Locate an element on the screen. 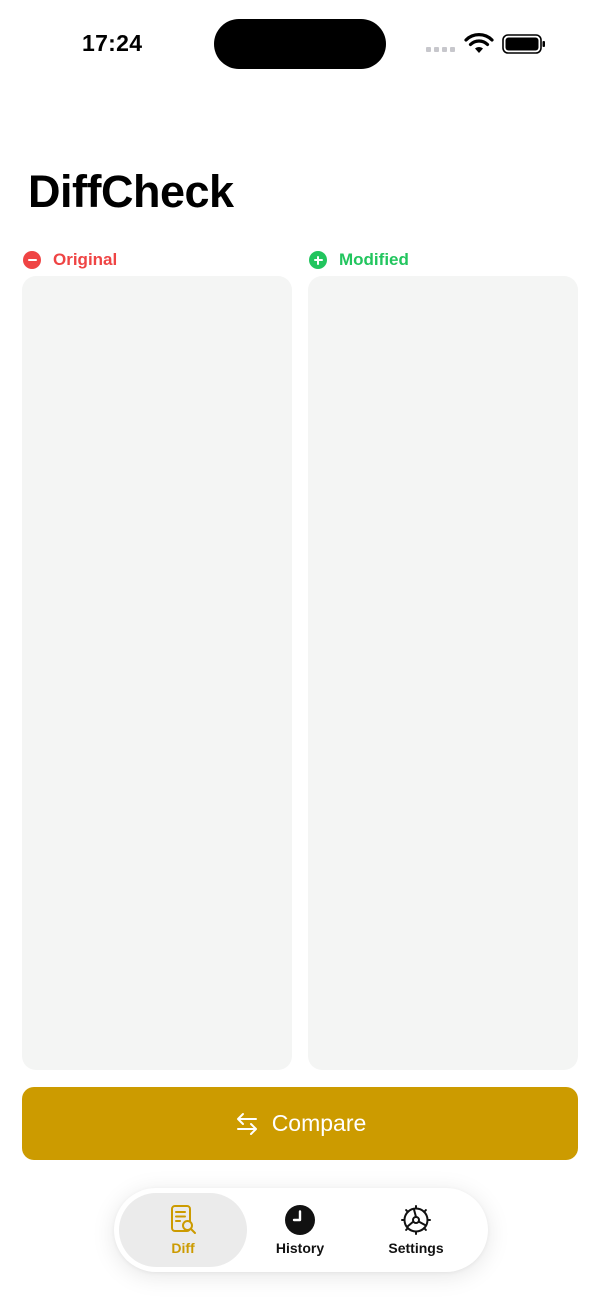 This screenshot has height=1300, width=600. compare-button: Compare is located at coordinates (300, 1123).